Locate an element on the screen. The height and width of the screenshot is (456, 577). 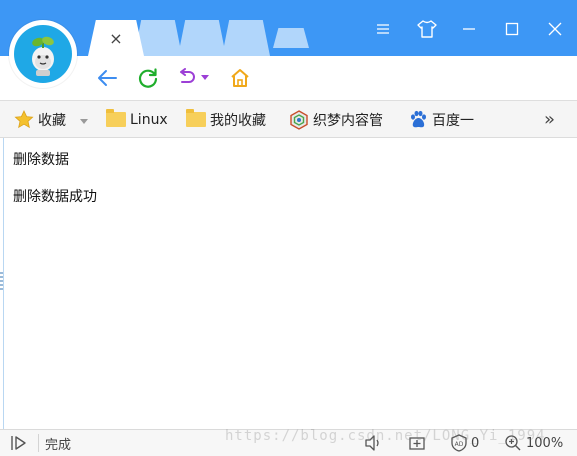
bookmark-item-dedecms: 织梦内容管 is located at coordinates (336, 119).